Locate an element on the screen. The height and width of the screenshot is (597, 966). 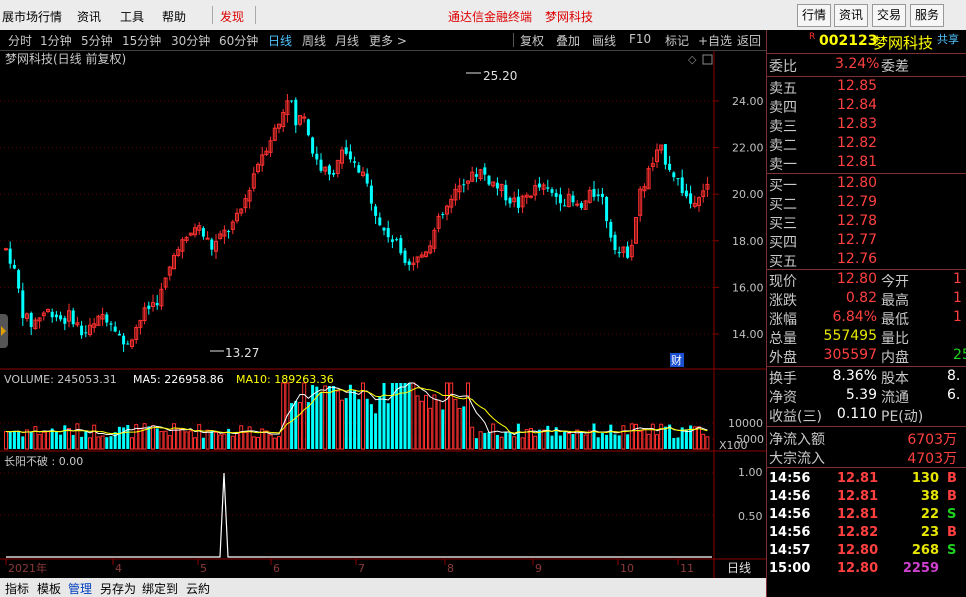
menu-discover: 发现 is located at coordinates (232, 16).